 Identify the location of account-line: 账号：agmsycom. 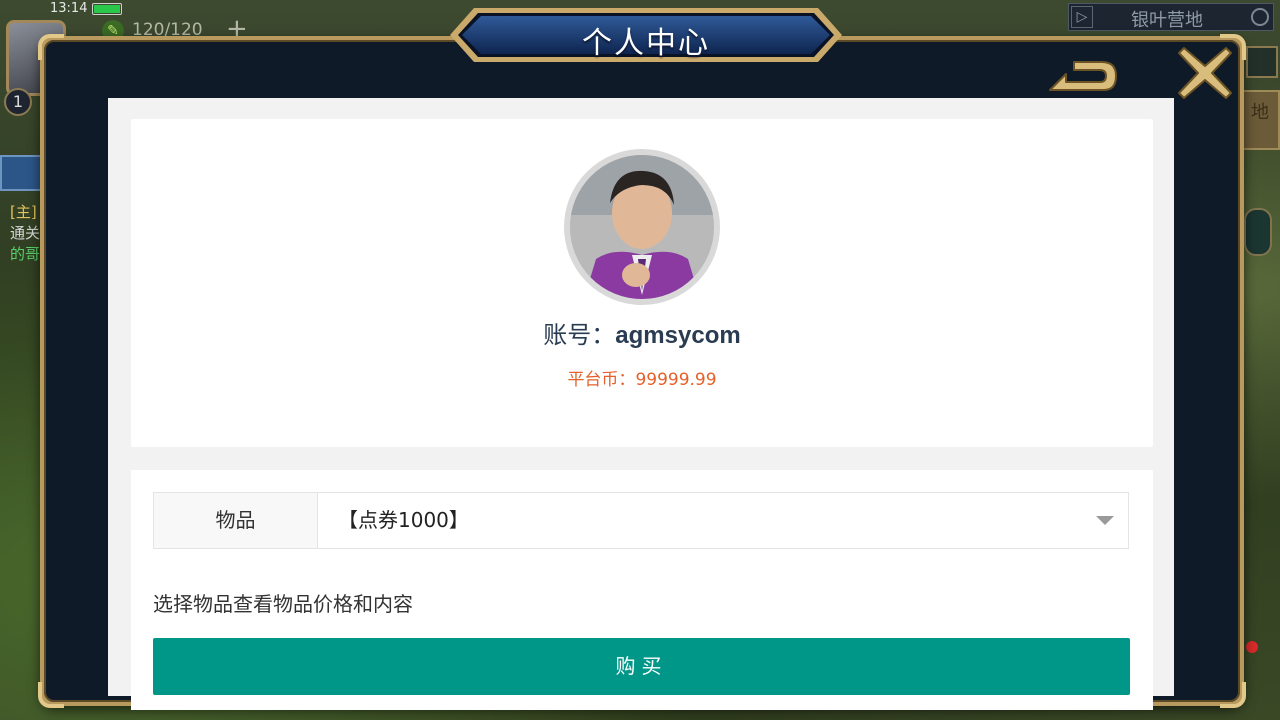
(642, 332).